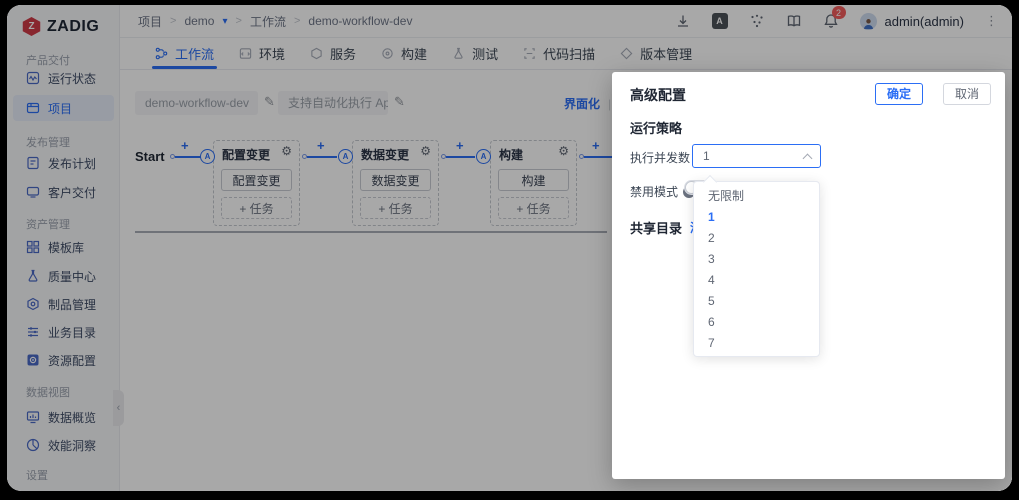 The height and width of the screenshot is (500, 1019). Describe the element at coordinates (756, 280) in the screenshot. I see `dropdown-option-4: 4` at that location.